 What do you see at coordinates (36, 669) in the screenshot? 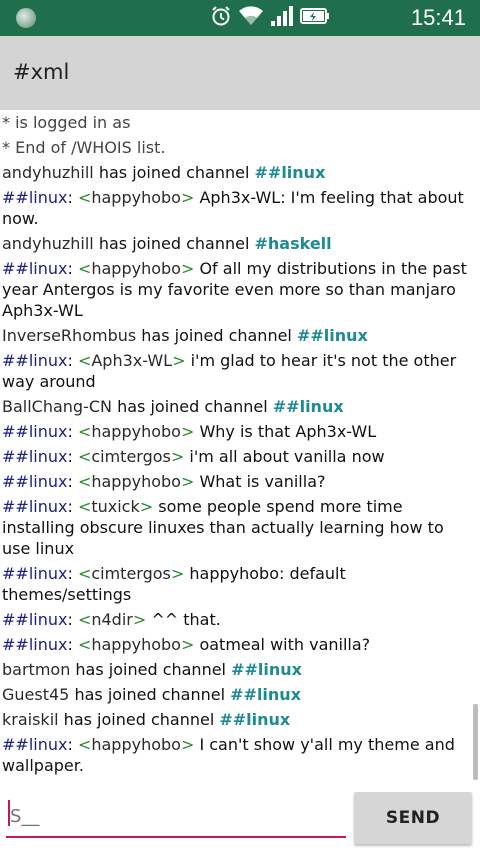
I see `join-user: bartmon` at bounding box center [36, 669].